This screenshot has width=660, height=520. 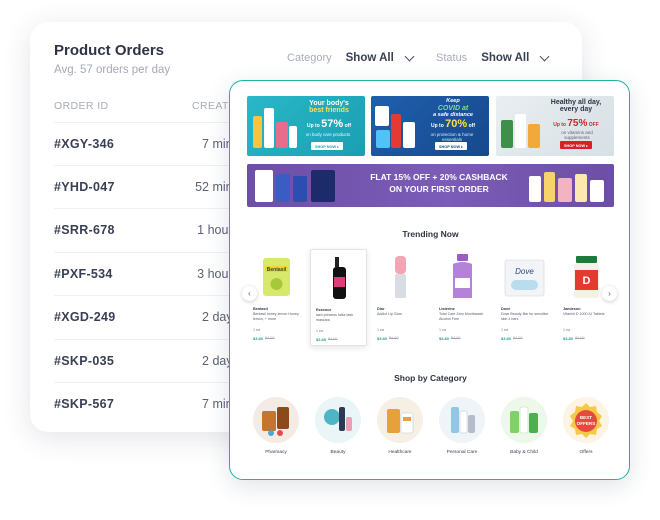 I want to click on status-filter: Status Show All, so click(x=493, y=57).